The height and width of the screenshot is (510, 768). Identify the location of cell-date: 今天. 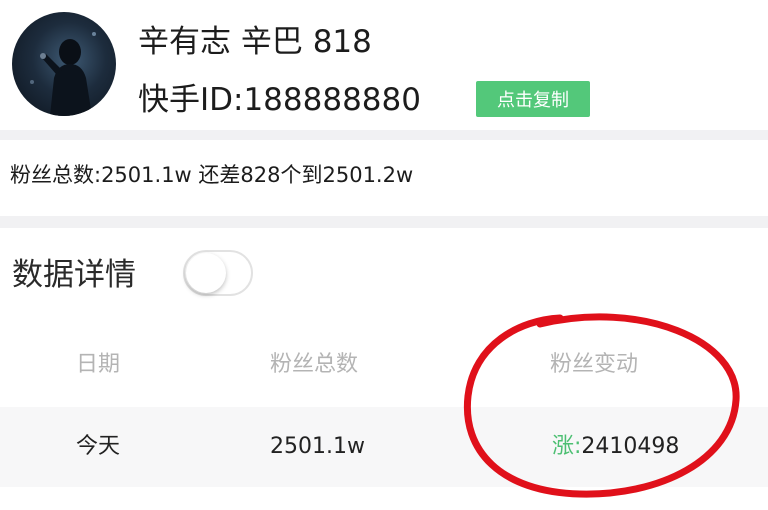
(98, 446).